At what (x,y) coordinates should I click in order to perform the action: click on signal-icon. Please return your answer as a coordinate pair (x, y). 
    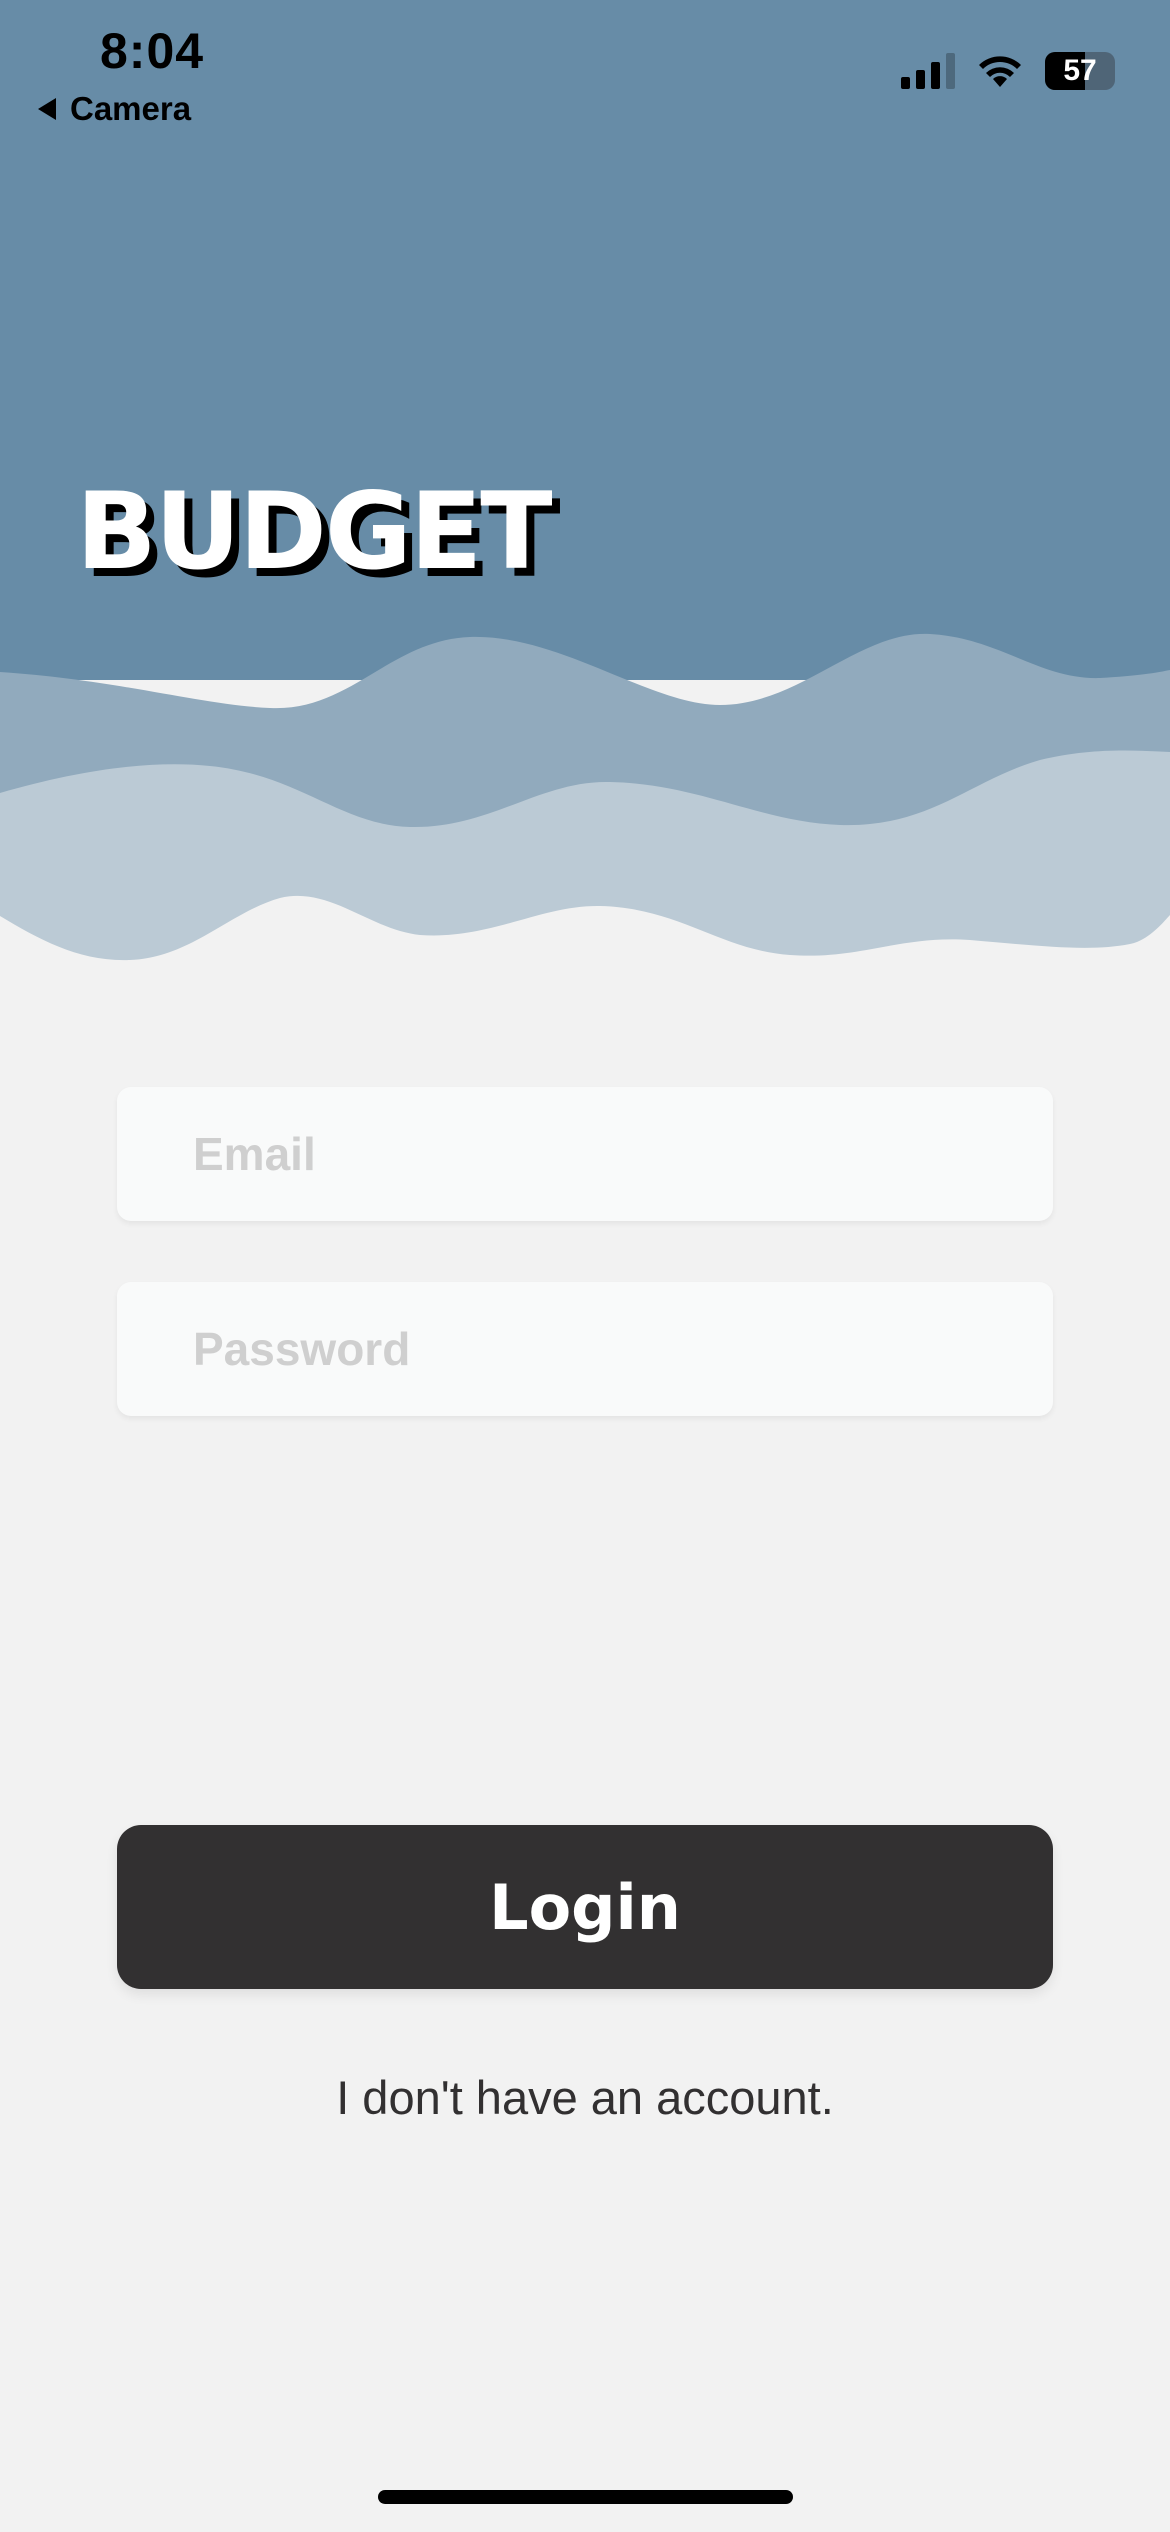
    Looking at the image, I should click on (928, 71).